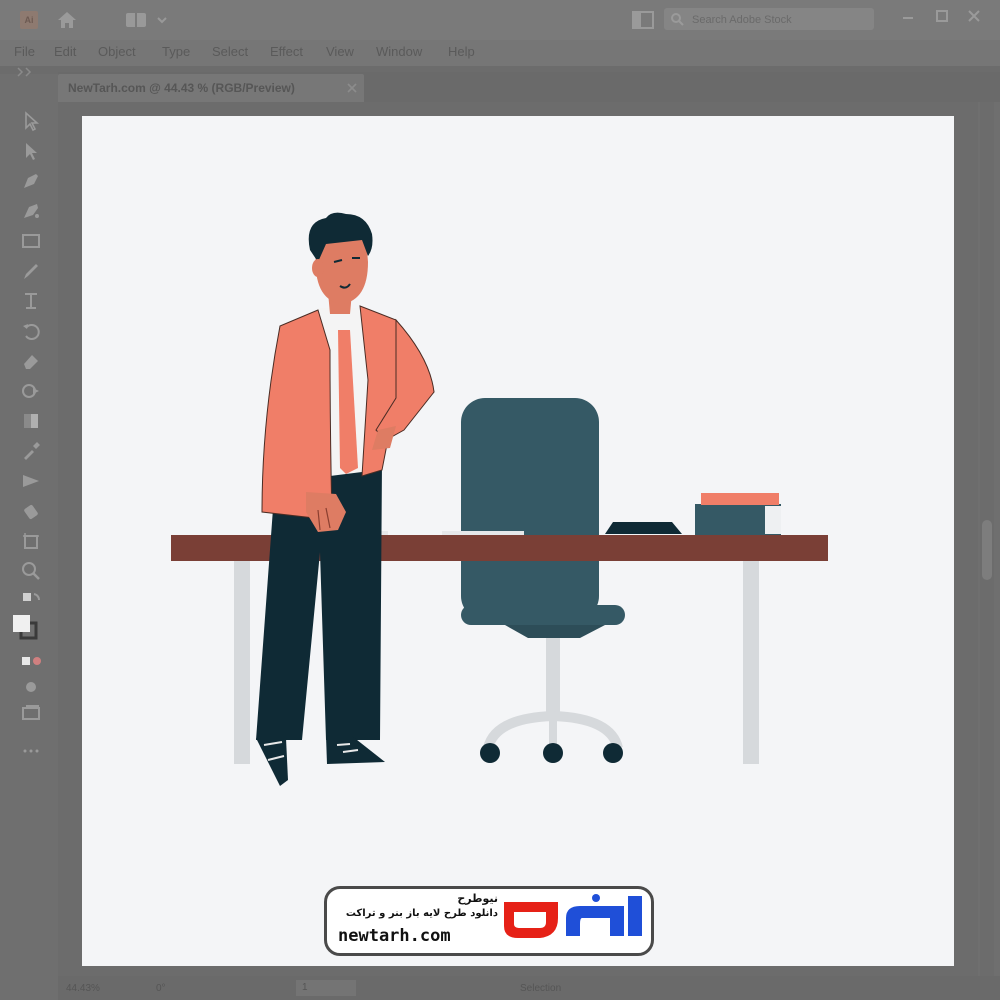 The height and width of the screenshot is (1000, 1000). I want to click on status-bar: 44.43% 0° 1 Selection, so click(529, 988).